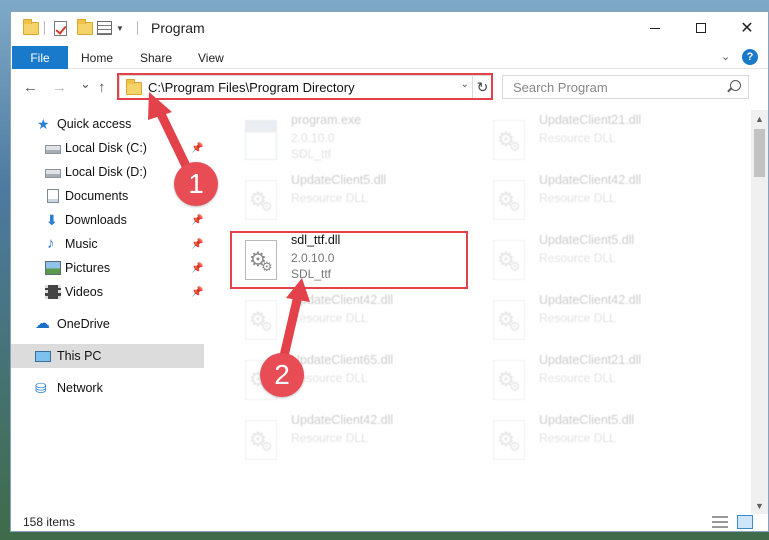  I want to click on forward-button: →, so click(59, 87).